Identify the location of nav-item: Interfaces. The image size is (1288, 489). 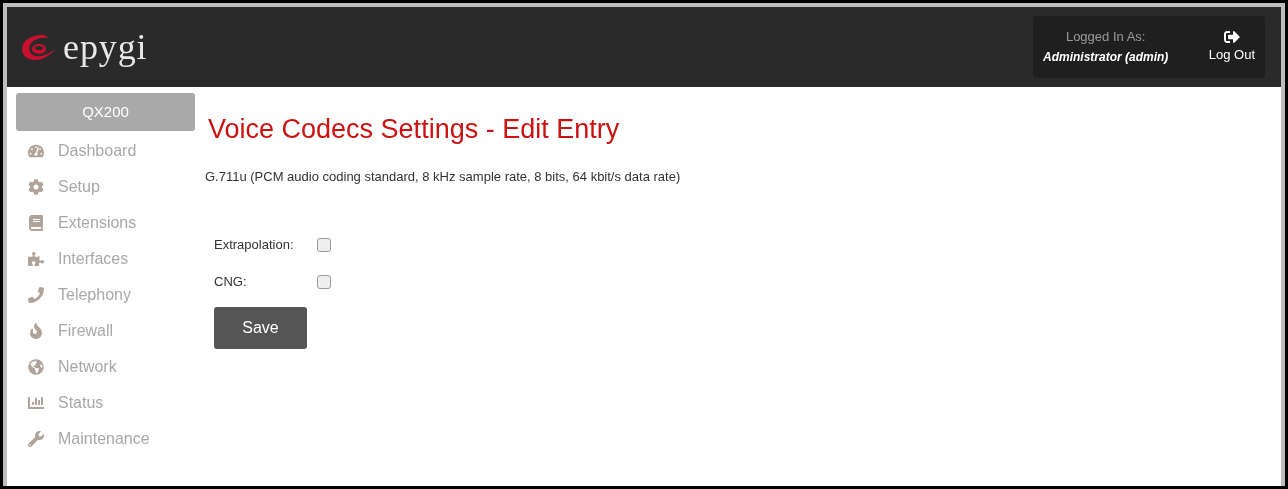
(107, 259).